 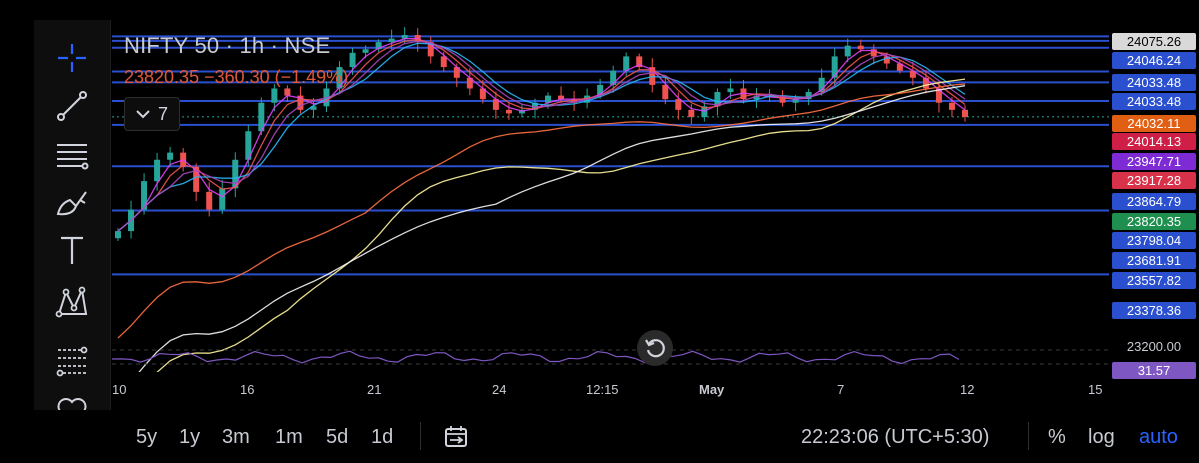 What do you see at coordinates (382, 437) in the screenshot?
I see `range-1d-button: 1d` at bounding box center [382, 437].